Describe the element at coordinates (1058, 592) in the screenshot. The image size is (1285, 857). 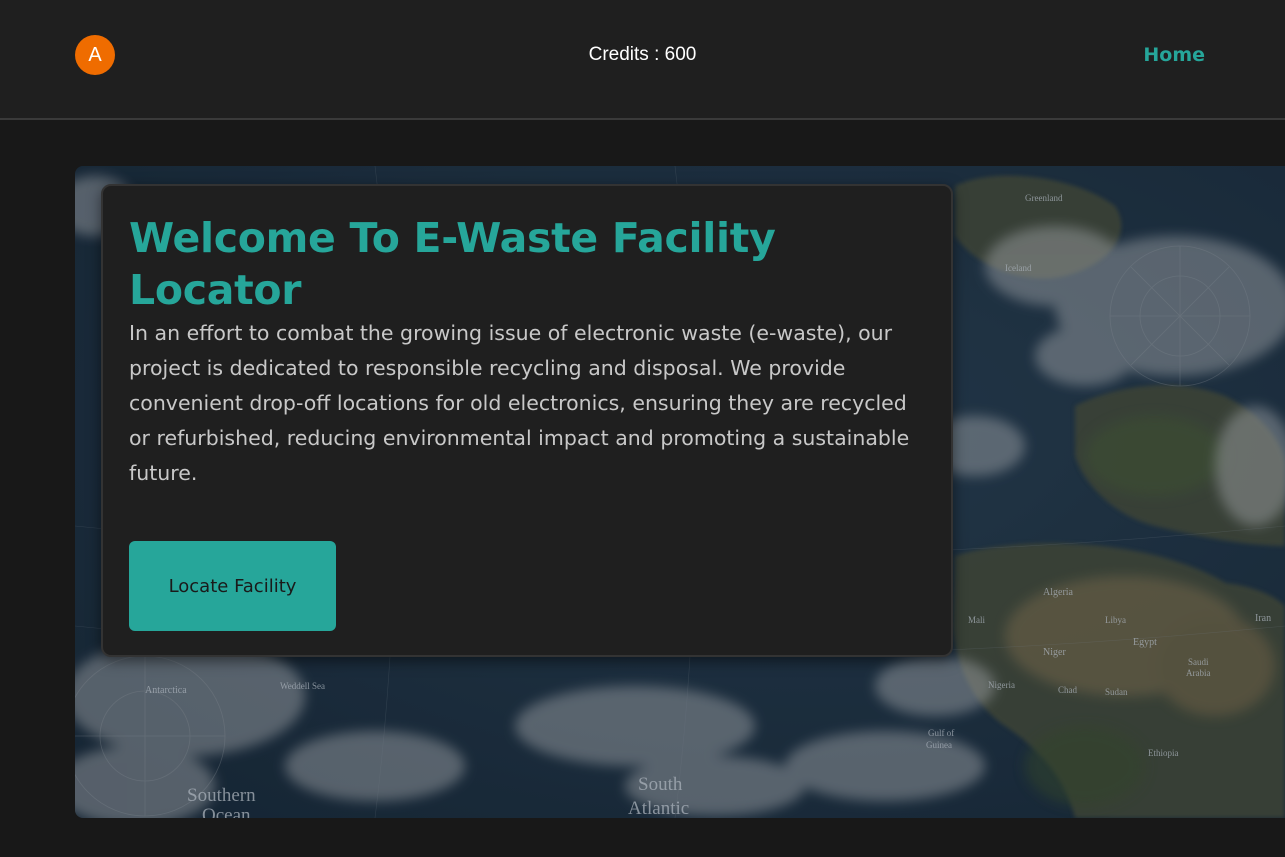
I see `map-label-algeria: Algeria` at that location.